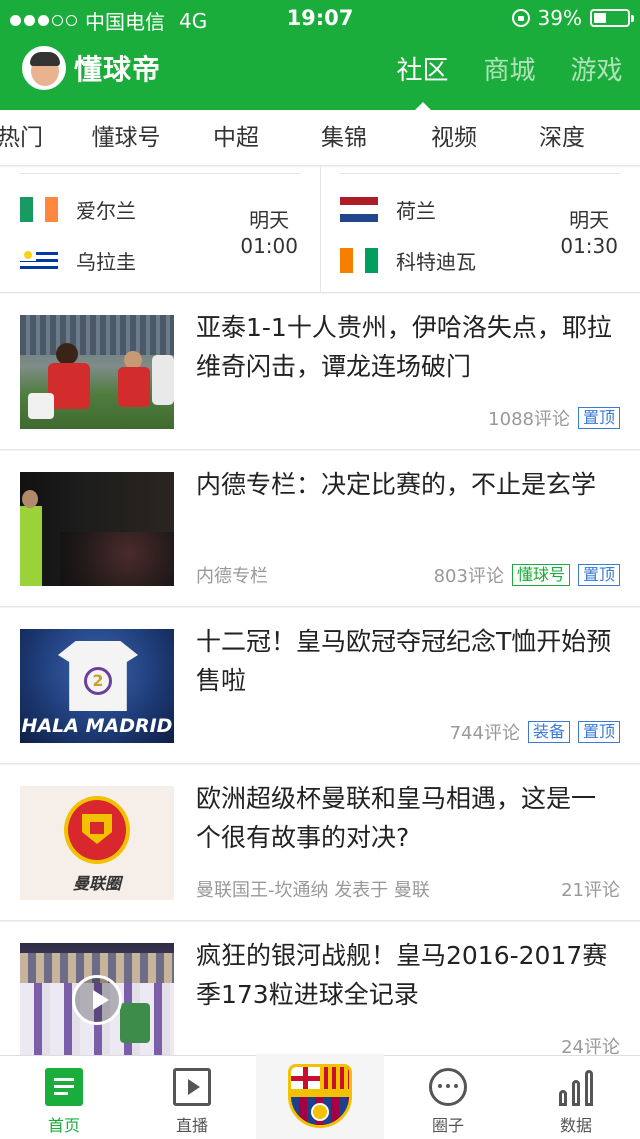 This screenshot has width=640, height=1139. I want to click on tab-games: 游戏, so click(596, 71).